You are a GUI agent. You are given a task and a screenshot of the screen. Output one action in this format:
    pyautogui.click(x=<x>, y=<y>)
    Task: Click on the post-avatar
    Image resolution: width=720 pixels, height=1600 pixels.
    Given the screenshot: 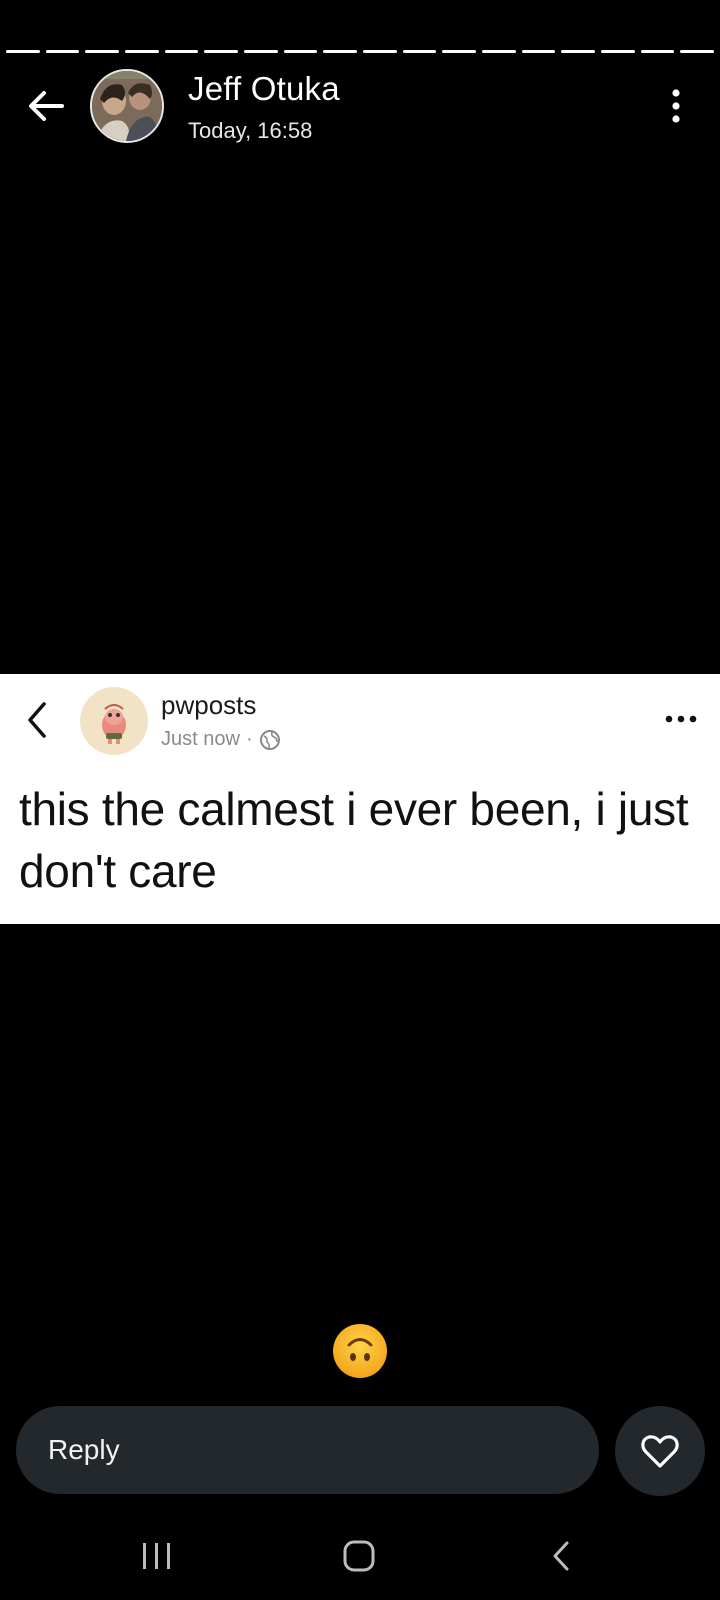 What is the action you would take?
    pyautogui.click(x=114, y=721)
    